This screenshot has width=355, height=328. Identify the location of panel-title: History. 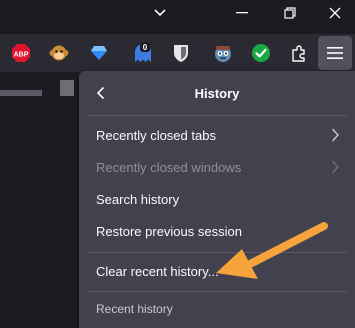
(217, 93).